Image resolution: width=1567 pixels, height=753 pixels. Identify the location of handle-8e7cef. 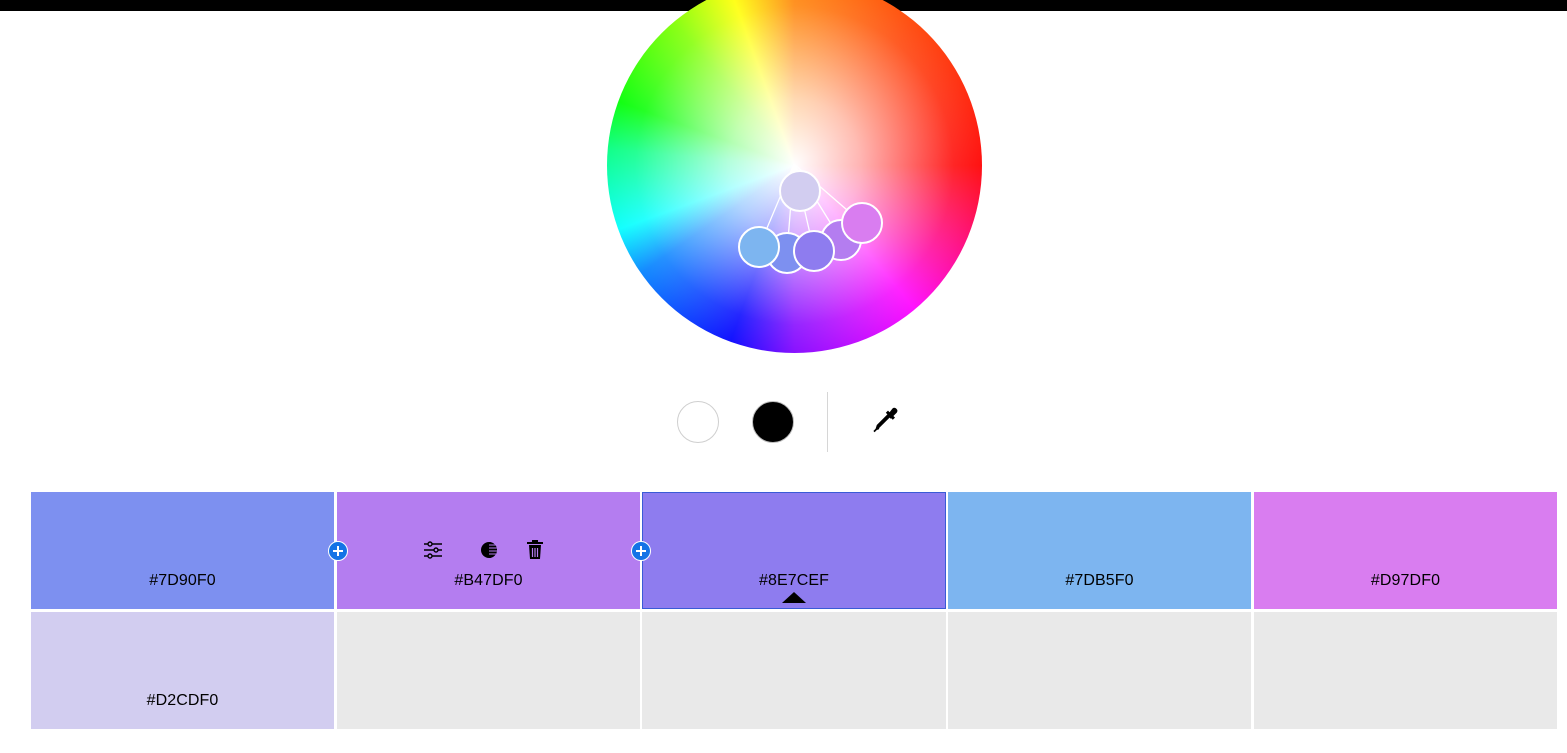
(814, 251).